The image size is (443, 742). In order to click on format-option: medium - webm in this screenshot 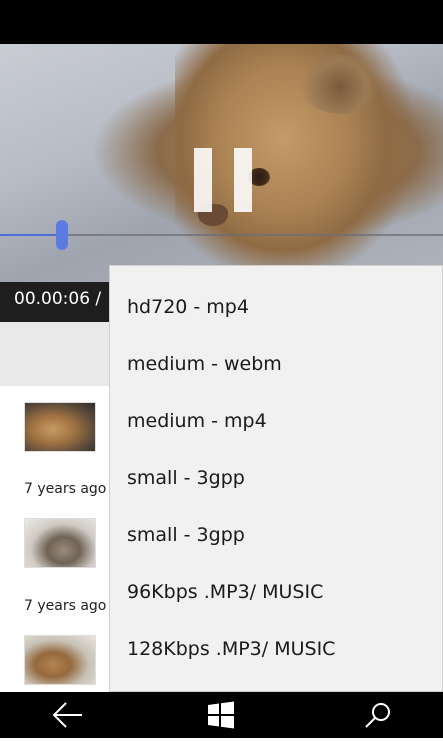, I will do `click(204, 364)`.